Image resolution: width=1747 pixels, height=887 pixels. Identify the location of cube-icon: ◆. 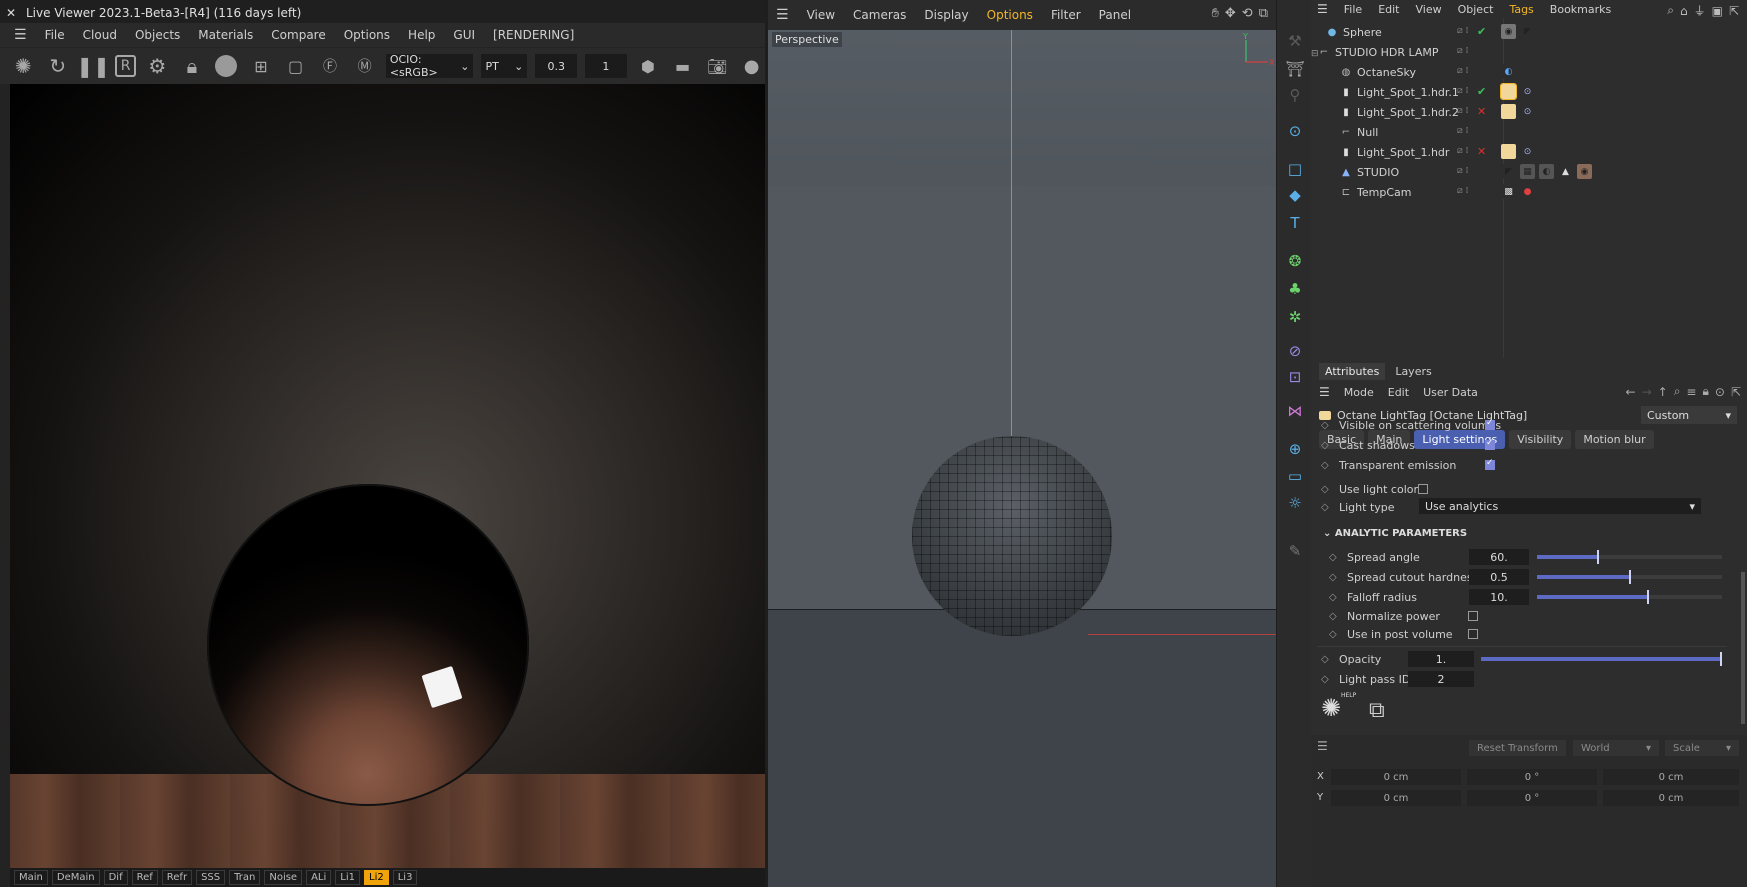
(1295, 195).